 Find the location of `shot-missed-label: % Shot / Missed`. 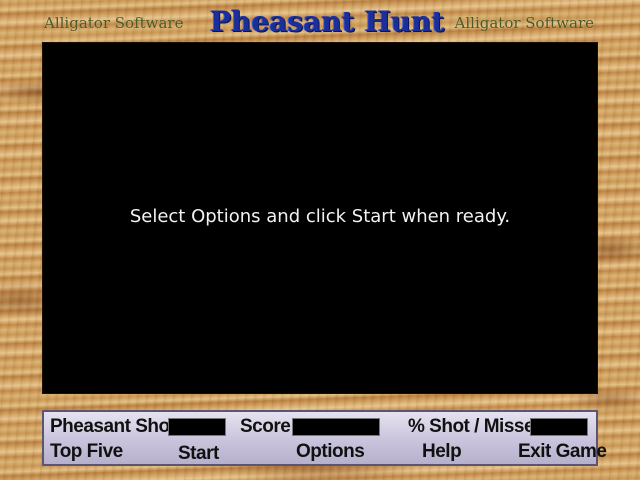

shot-missed-label: % Shot / Missed is located at coordinates (477, 426).